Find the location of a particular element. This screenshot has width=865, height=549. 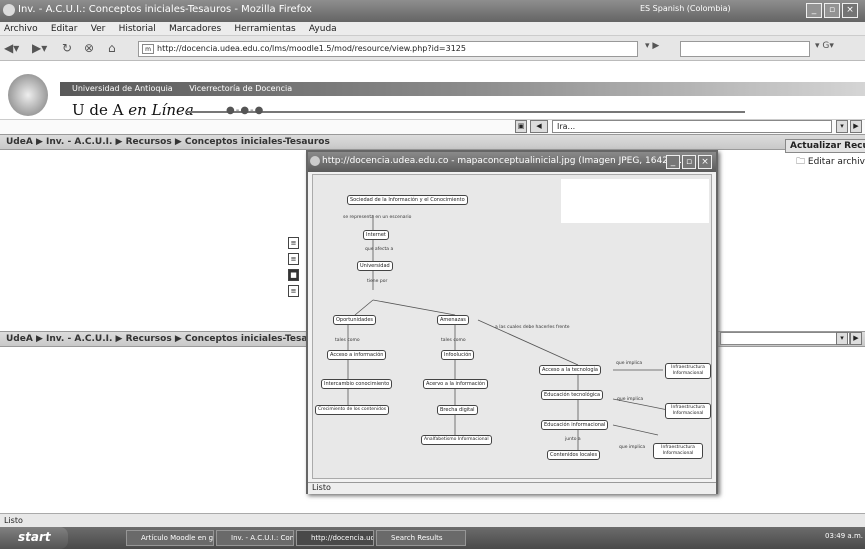

document-icon: ■ is located at coordinates (293, 275).